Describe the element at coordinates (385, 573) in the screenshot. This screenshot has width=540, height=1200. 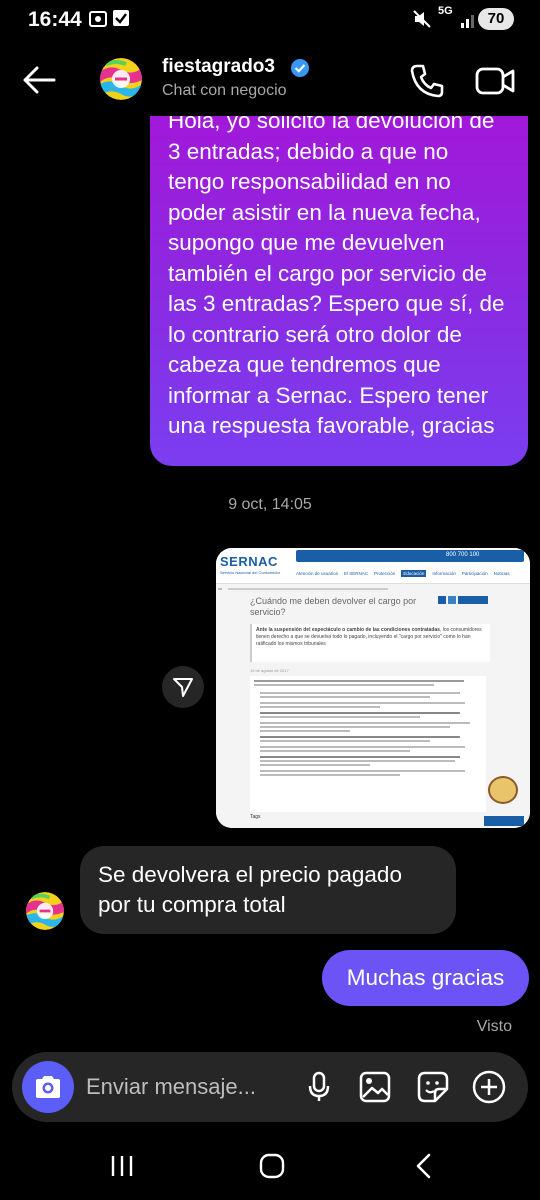
I see `menu-item: Protección` at that location.